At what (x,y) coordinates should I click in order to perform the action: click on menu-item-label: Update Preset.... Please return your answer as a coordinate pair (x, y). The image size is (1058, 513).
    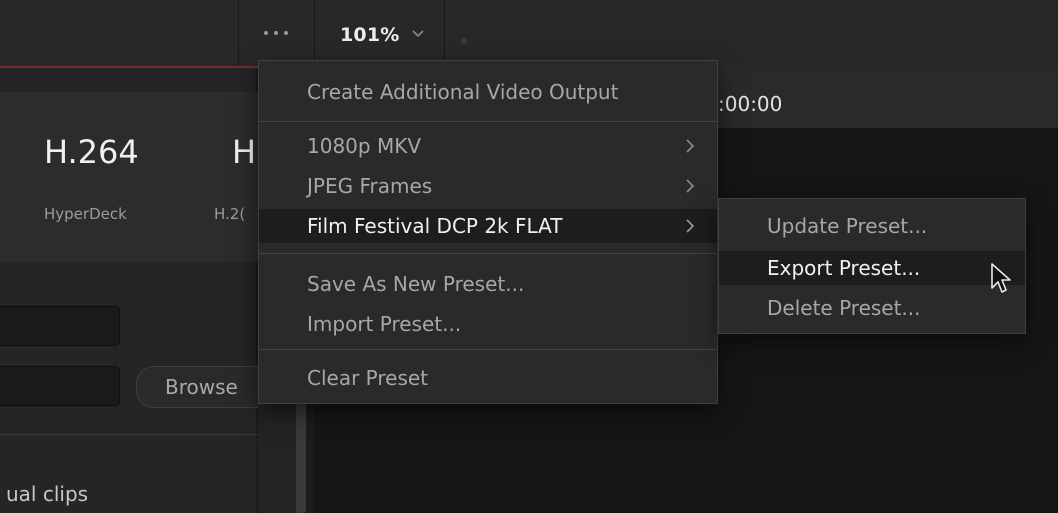
    Looking at the image, I should click on (847, 226).